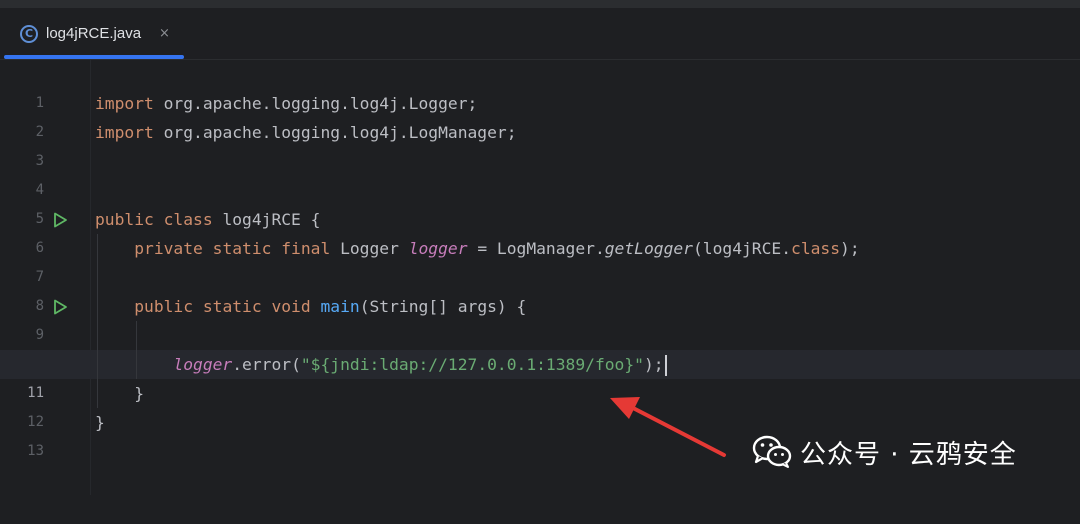  I want to click on keyword: private static final, so click(232, 248).